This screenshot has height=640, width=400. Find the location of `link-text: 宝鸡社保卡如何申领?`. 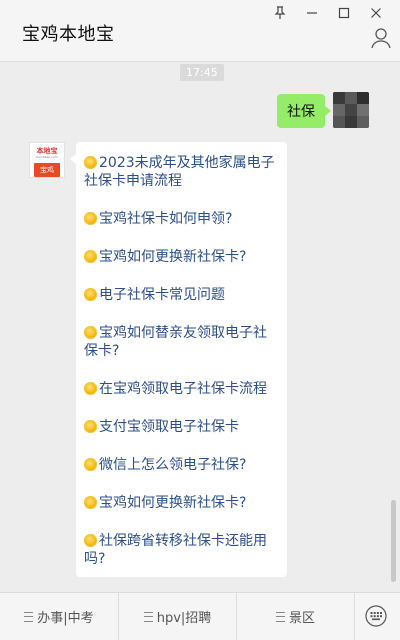

link-text: 宝鸡社保卡如何申领? is located at coordinates (166, 219).